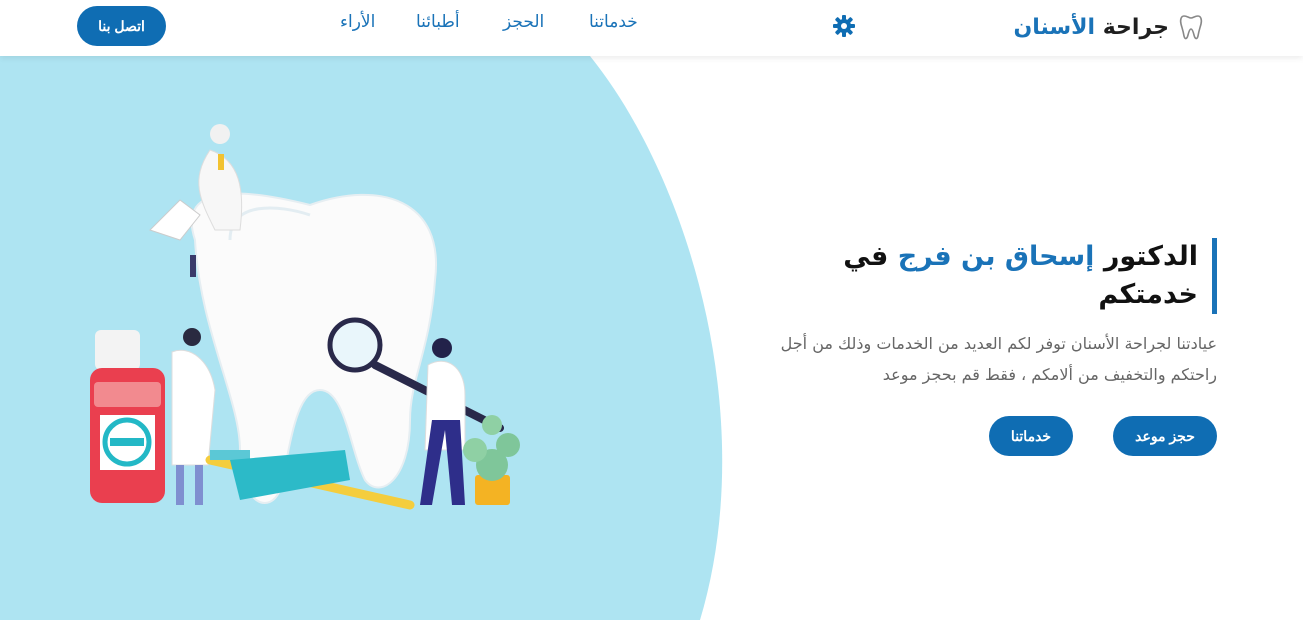 The image size is (1303, 620). I want to click on hero-headline: الدكتور إسحاق بن فرج في خدمتكم, so click(997, 276).